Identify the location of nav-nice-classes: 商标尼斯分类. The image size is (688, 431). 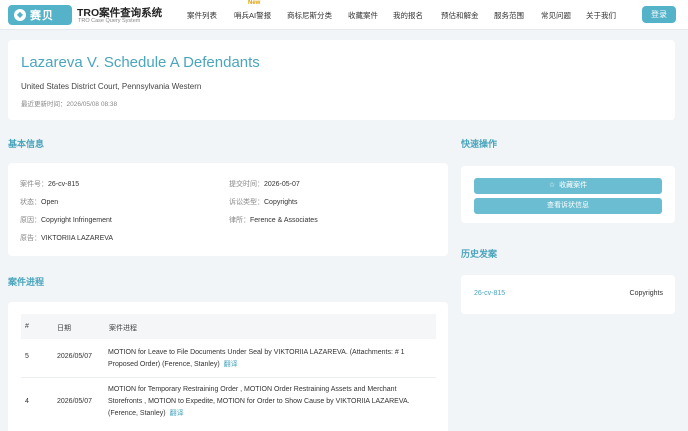
(309, 15).